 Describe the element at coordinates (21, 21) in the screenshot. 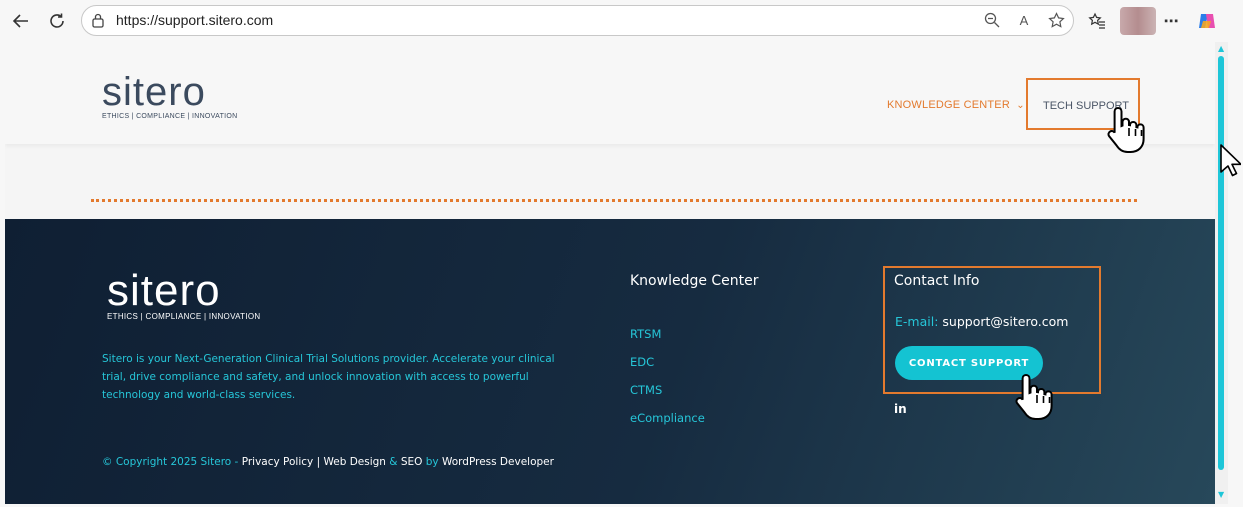

I see `back-arrow-icon` at that location.